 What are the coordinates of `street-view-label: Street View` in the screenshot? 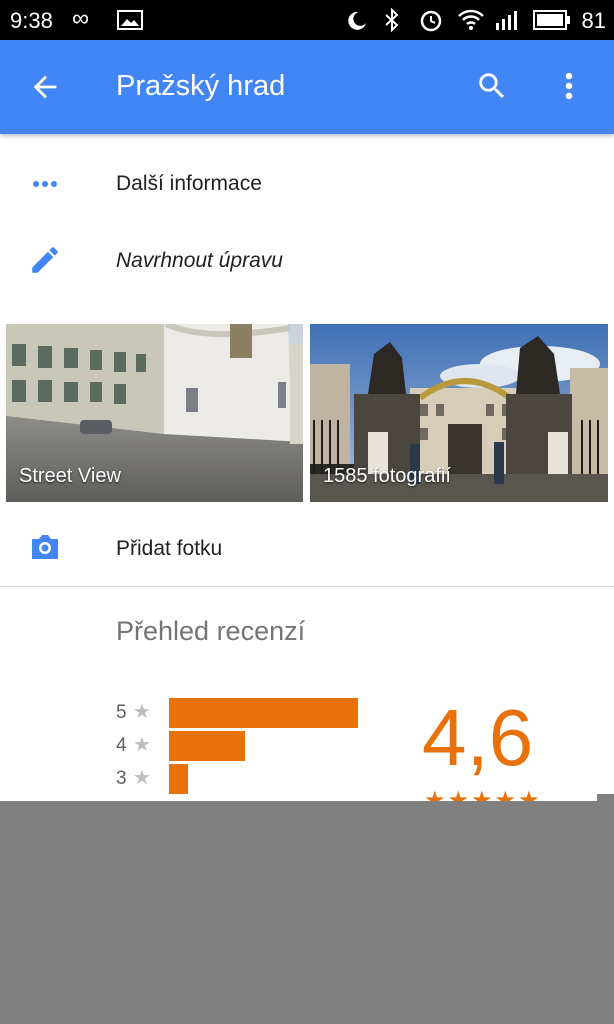 It's located at (70, 476).